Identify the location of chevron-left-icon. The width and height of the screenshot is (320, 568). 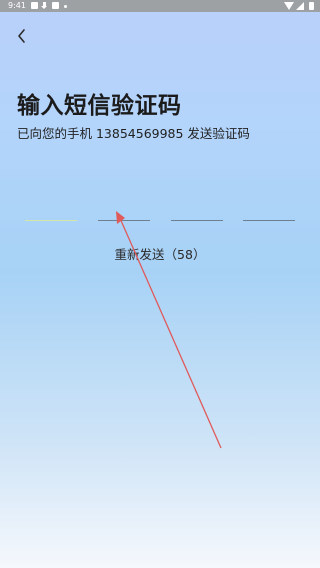
(21, 36).